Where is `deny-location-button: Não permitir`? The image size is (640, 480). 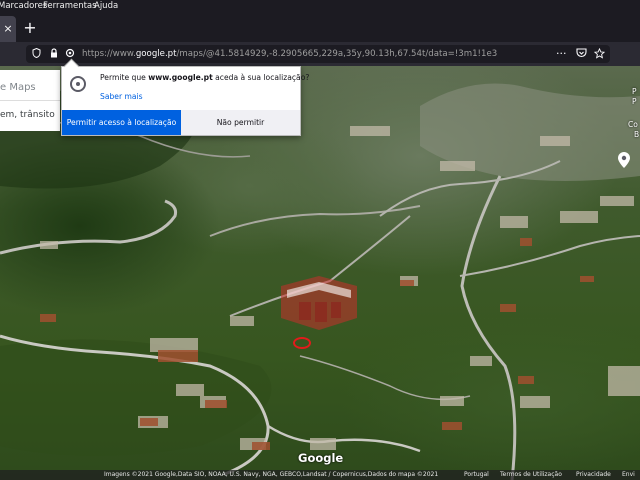
deny-location-button: Não permitir is located at coordinates (240, 122).